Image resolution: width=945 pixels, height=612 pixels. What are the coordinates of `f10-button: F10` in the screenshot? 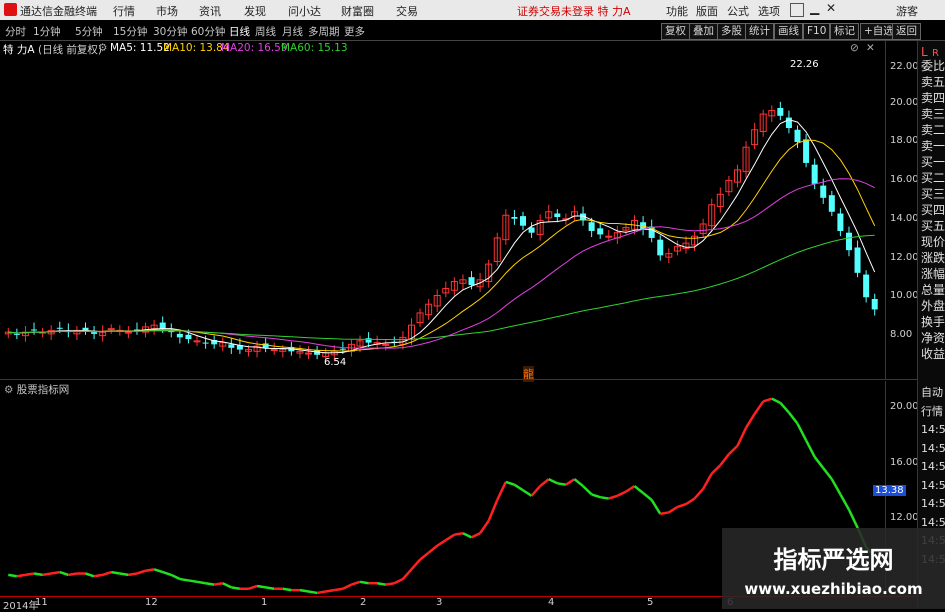 It's located at (817, 31).